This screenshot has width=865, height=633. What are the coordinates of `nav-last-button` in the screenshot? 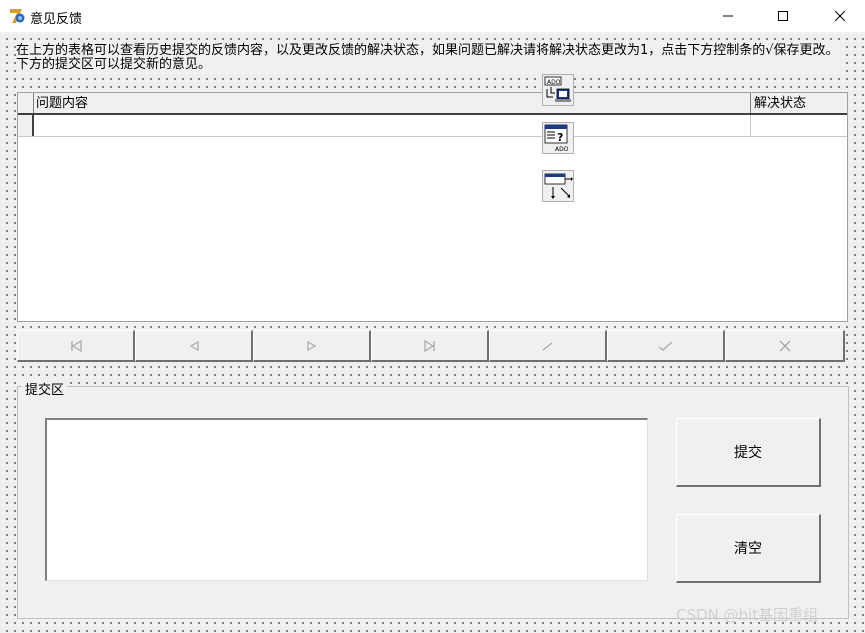 It's located at (430, 346).